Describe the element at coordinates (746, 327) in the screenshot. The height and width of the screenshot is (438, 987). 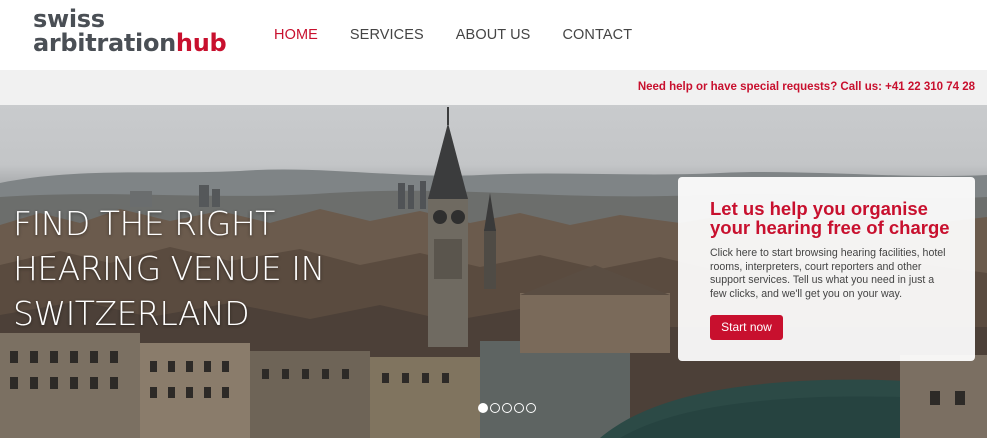
I see `start-now-button: Start now` at that location.